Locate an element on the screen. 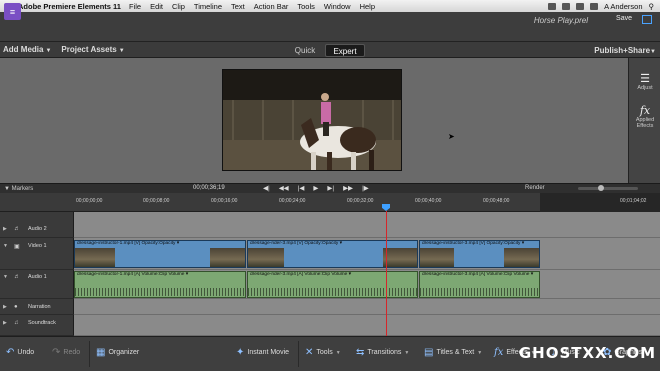 The image size is (660, 371). menu-window: Window is located at coordinates (337, 6).